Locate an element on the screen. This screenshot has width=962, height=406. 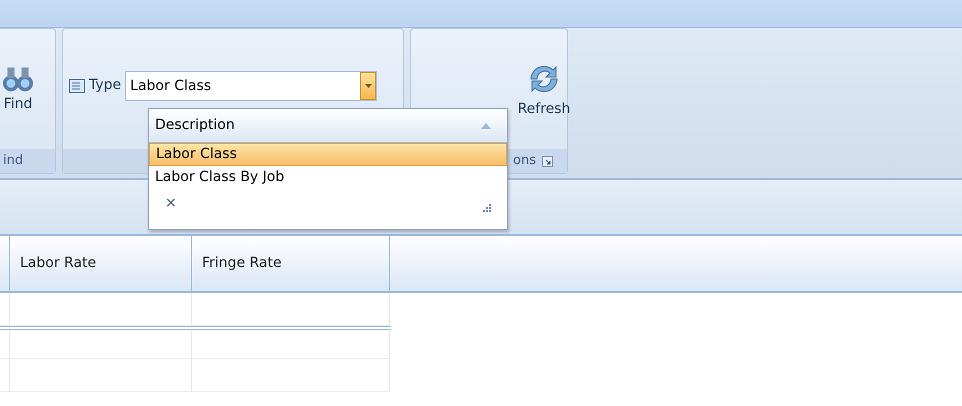
list-item: Labor Class By Job is located at coordinates (328, 177).